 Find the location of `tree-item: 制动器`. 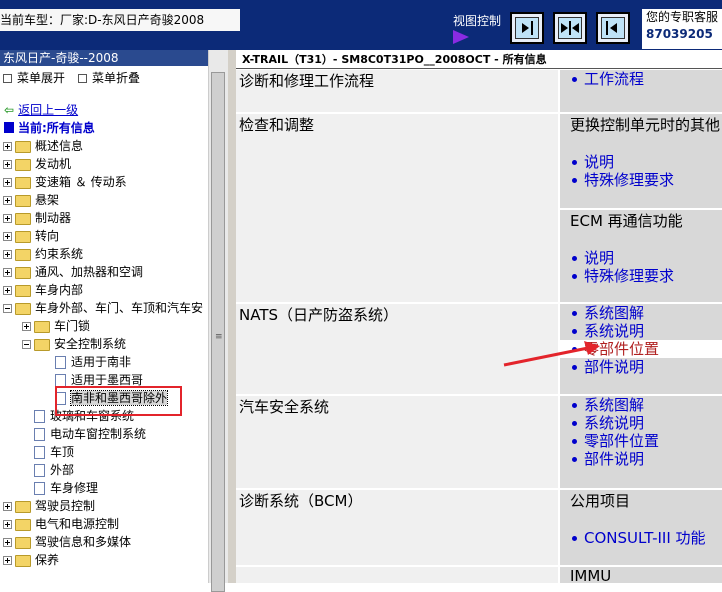

tree-item: 制动器 is located at coordinates (37, 218).